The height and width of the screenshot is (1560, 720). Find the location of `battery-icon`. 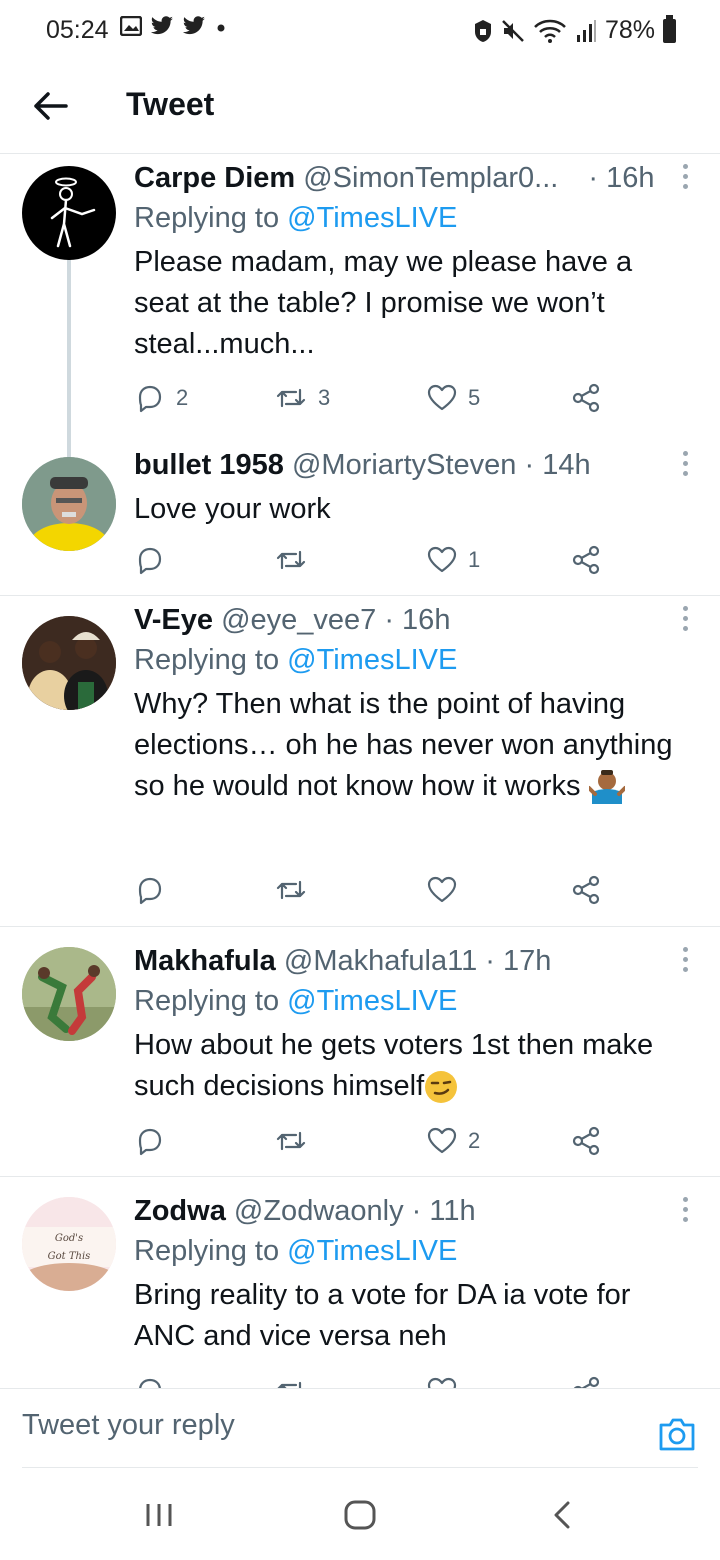

battery-icon is located at coordinates (669, 28).